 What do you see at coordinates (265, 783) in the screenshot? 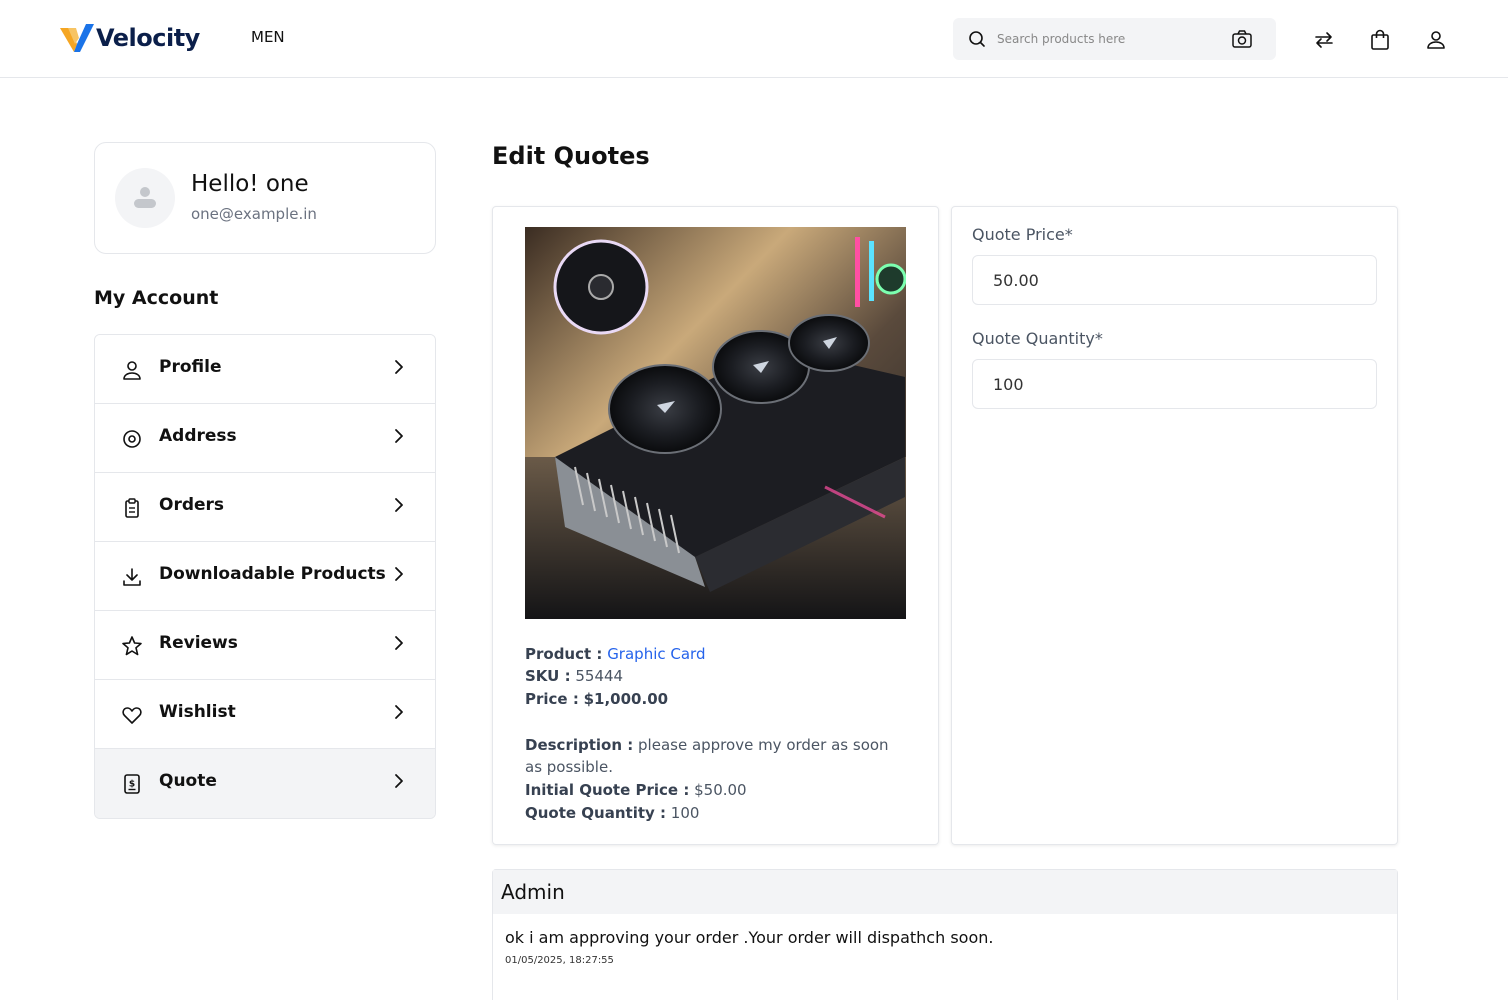
I see `sidebar-item-quote: $ Quote` at bounding box center [265, 783].